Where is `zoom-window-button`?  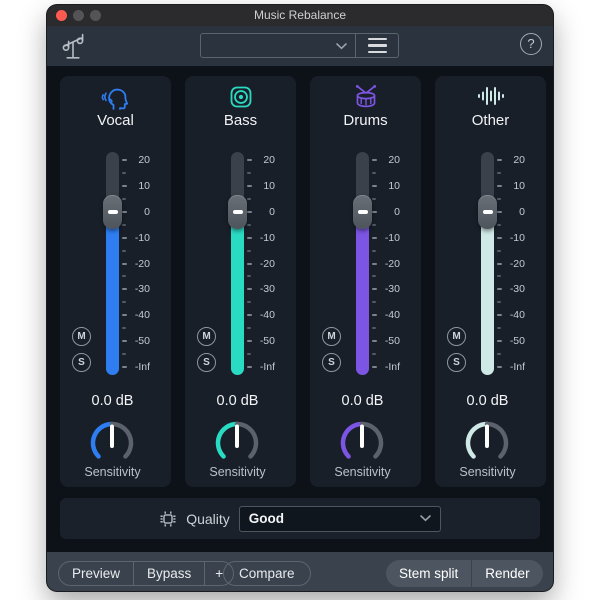
zoom-window-button is located at coordinates (95, 15).